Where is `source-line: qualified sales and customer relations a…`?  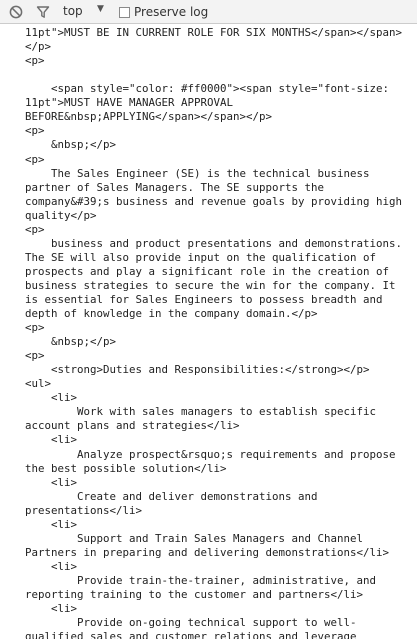 source-line: qualified sales and customer relations a… is located at coordinates (191, 634).